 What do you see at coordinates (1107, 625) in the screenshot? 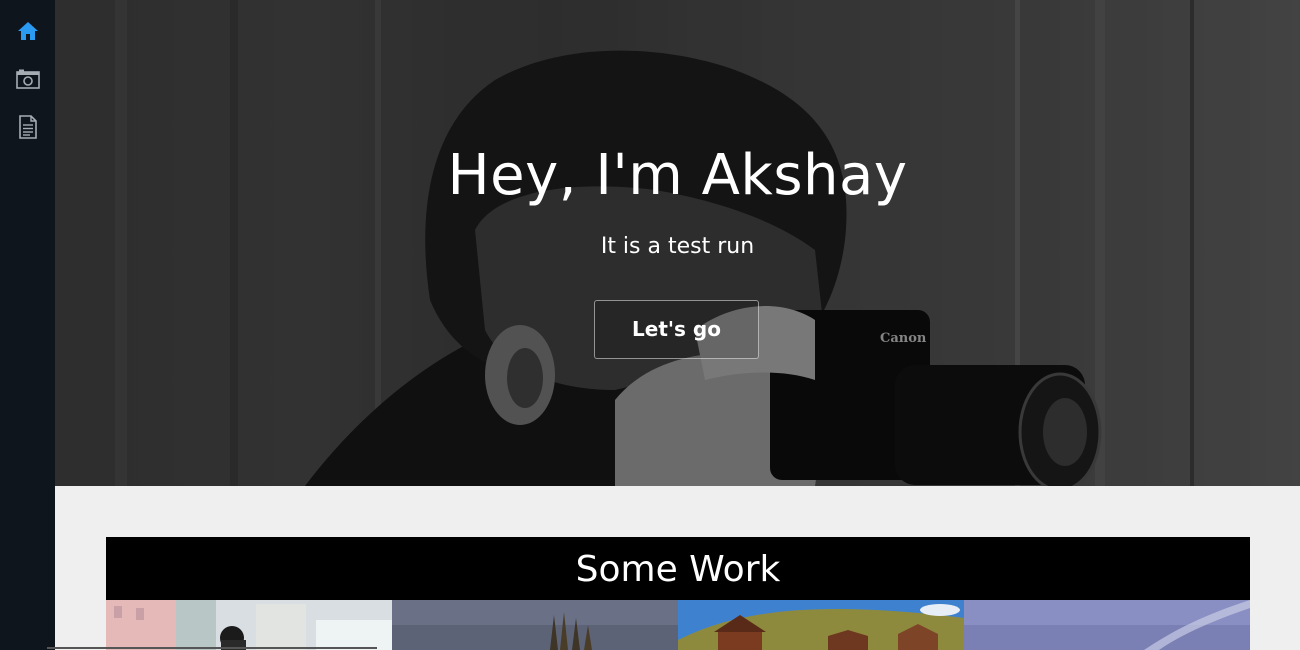
I see `work-thumbnail-sky` at bounding box center [1107, 625].